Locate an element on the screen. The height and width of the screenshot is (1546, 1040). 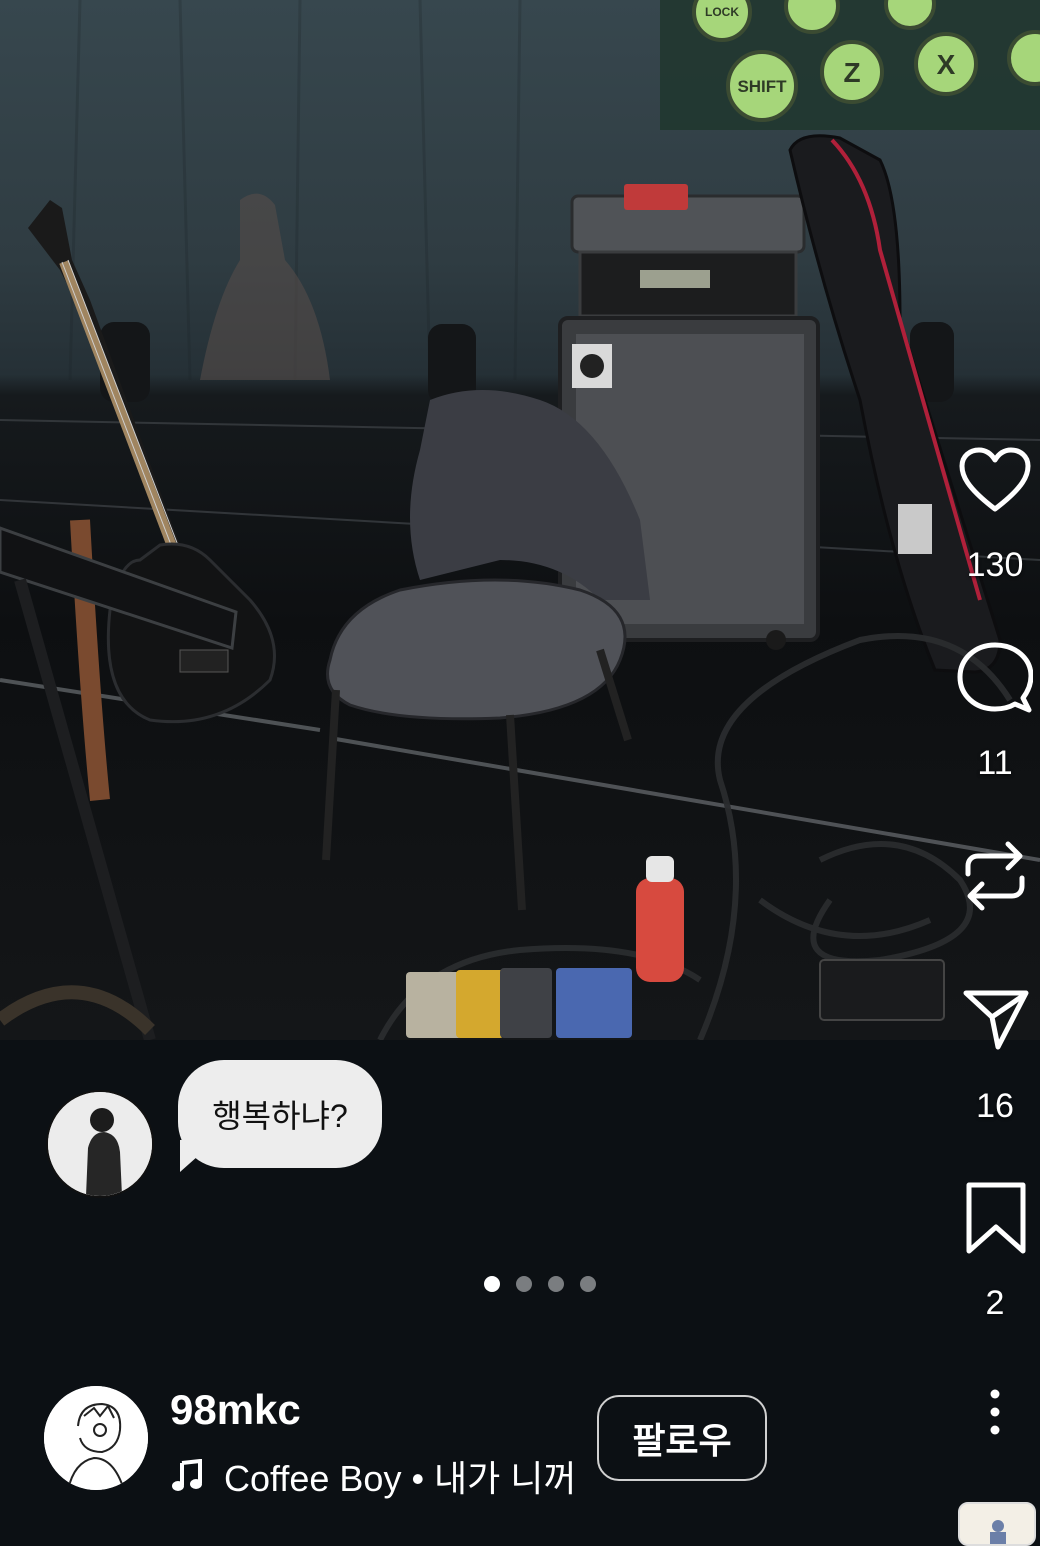
repost-button is located at coordinates (995, 876).